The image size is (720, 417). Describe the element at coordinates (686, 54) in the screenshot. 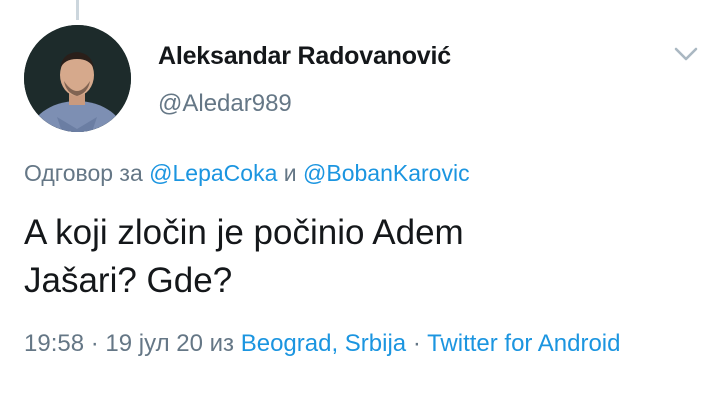

I see `chevron-down-icon` at that location.